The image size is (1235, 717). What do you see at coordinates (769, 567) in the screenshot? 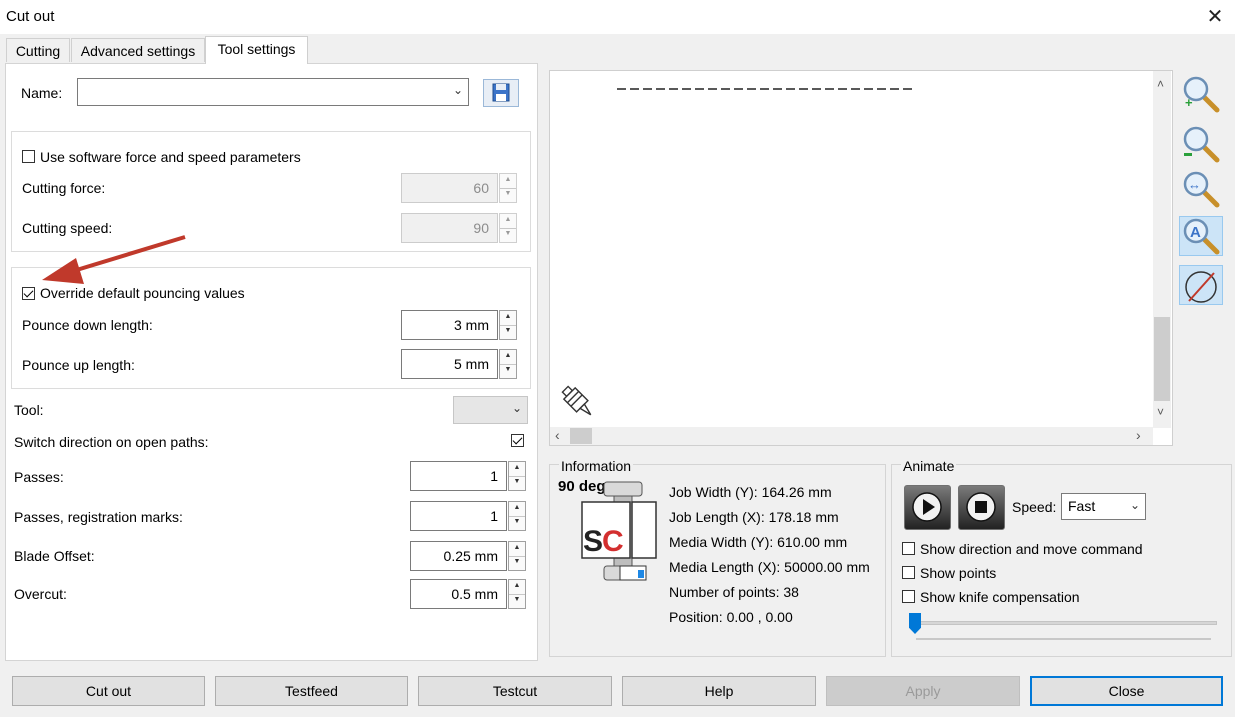
I see `media-length-text: Media Length (X): 50000.00 mm` at bounding box center [769, 567].